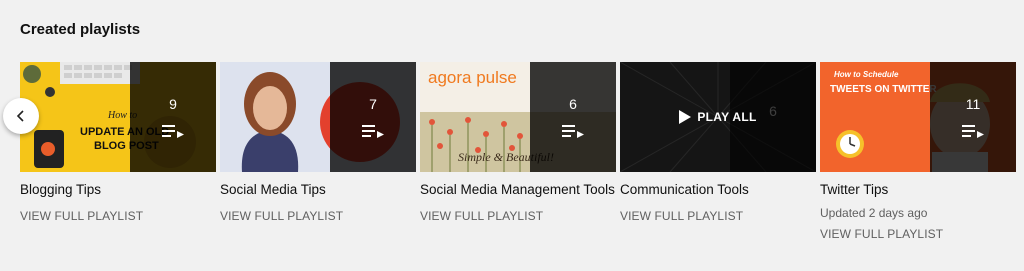 This screenshot has width=1024, height=271. I want to click on chevron-left-icon, so click(20, 116).